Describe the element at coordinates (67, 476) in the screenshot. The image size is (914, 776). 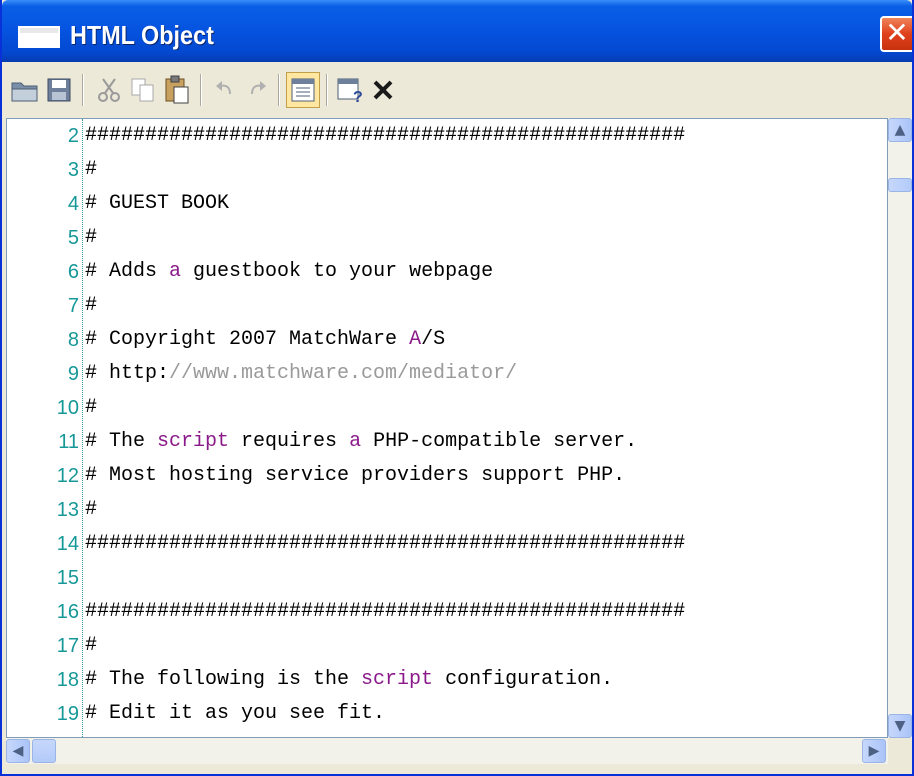
I see `line-number: 12` at that location.